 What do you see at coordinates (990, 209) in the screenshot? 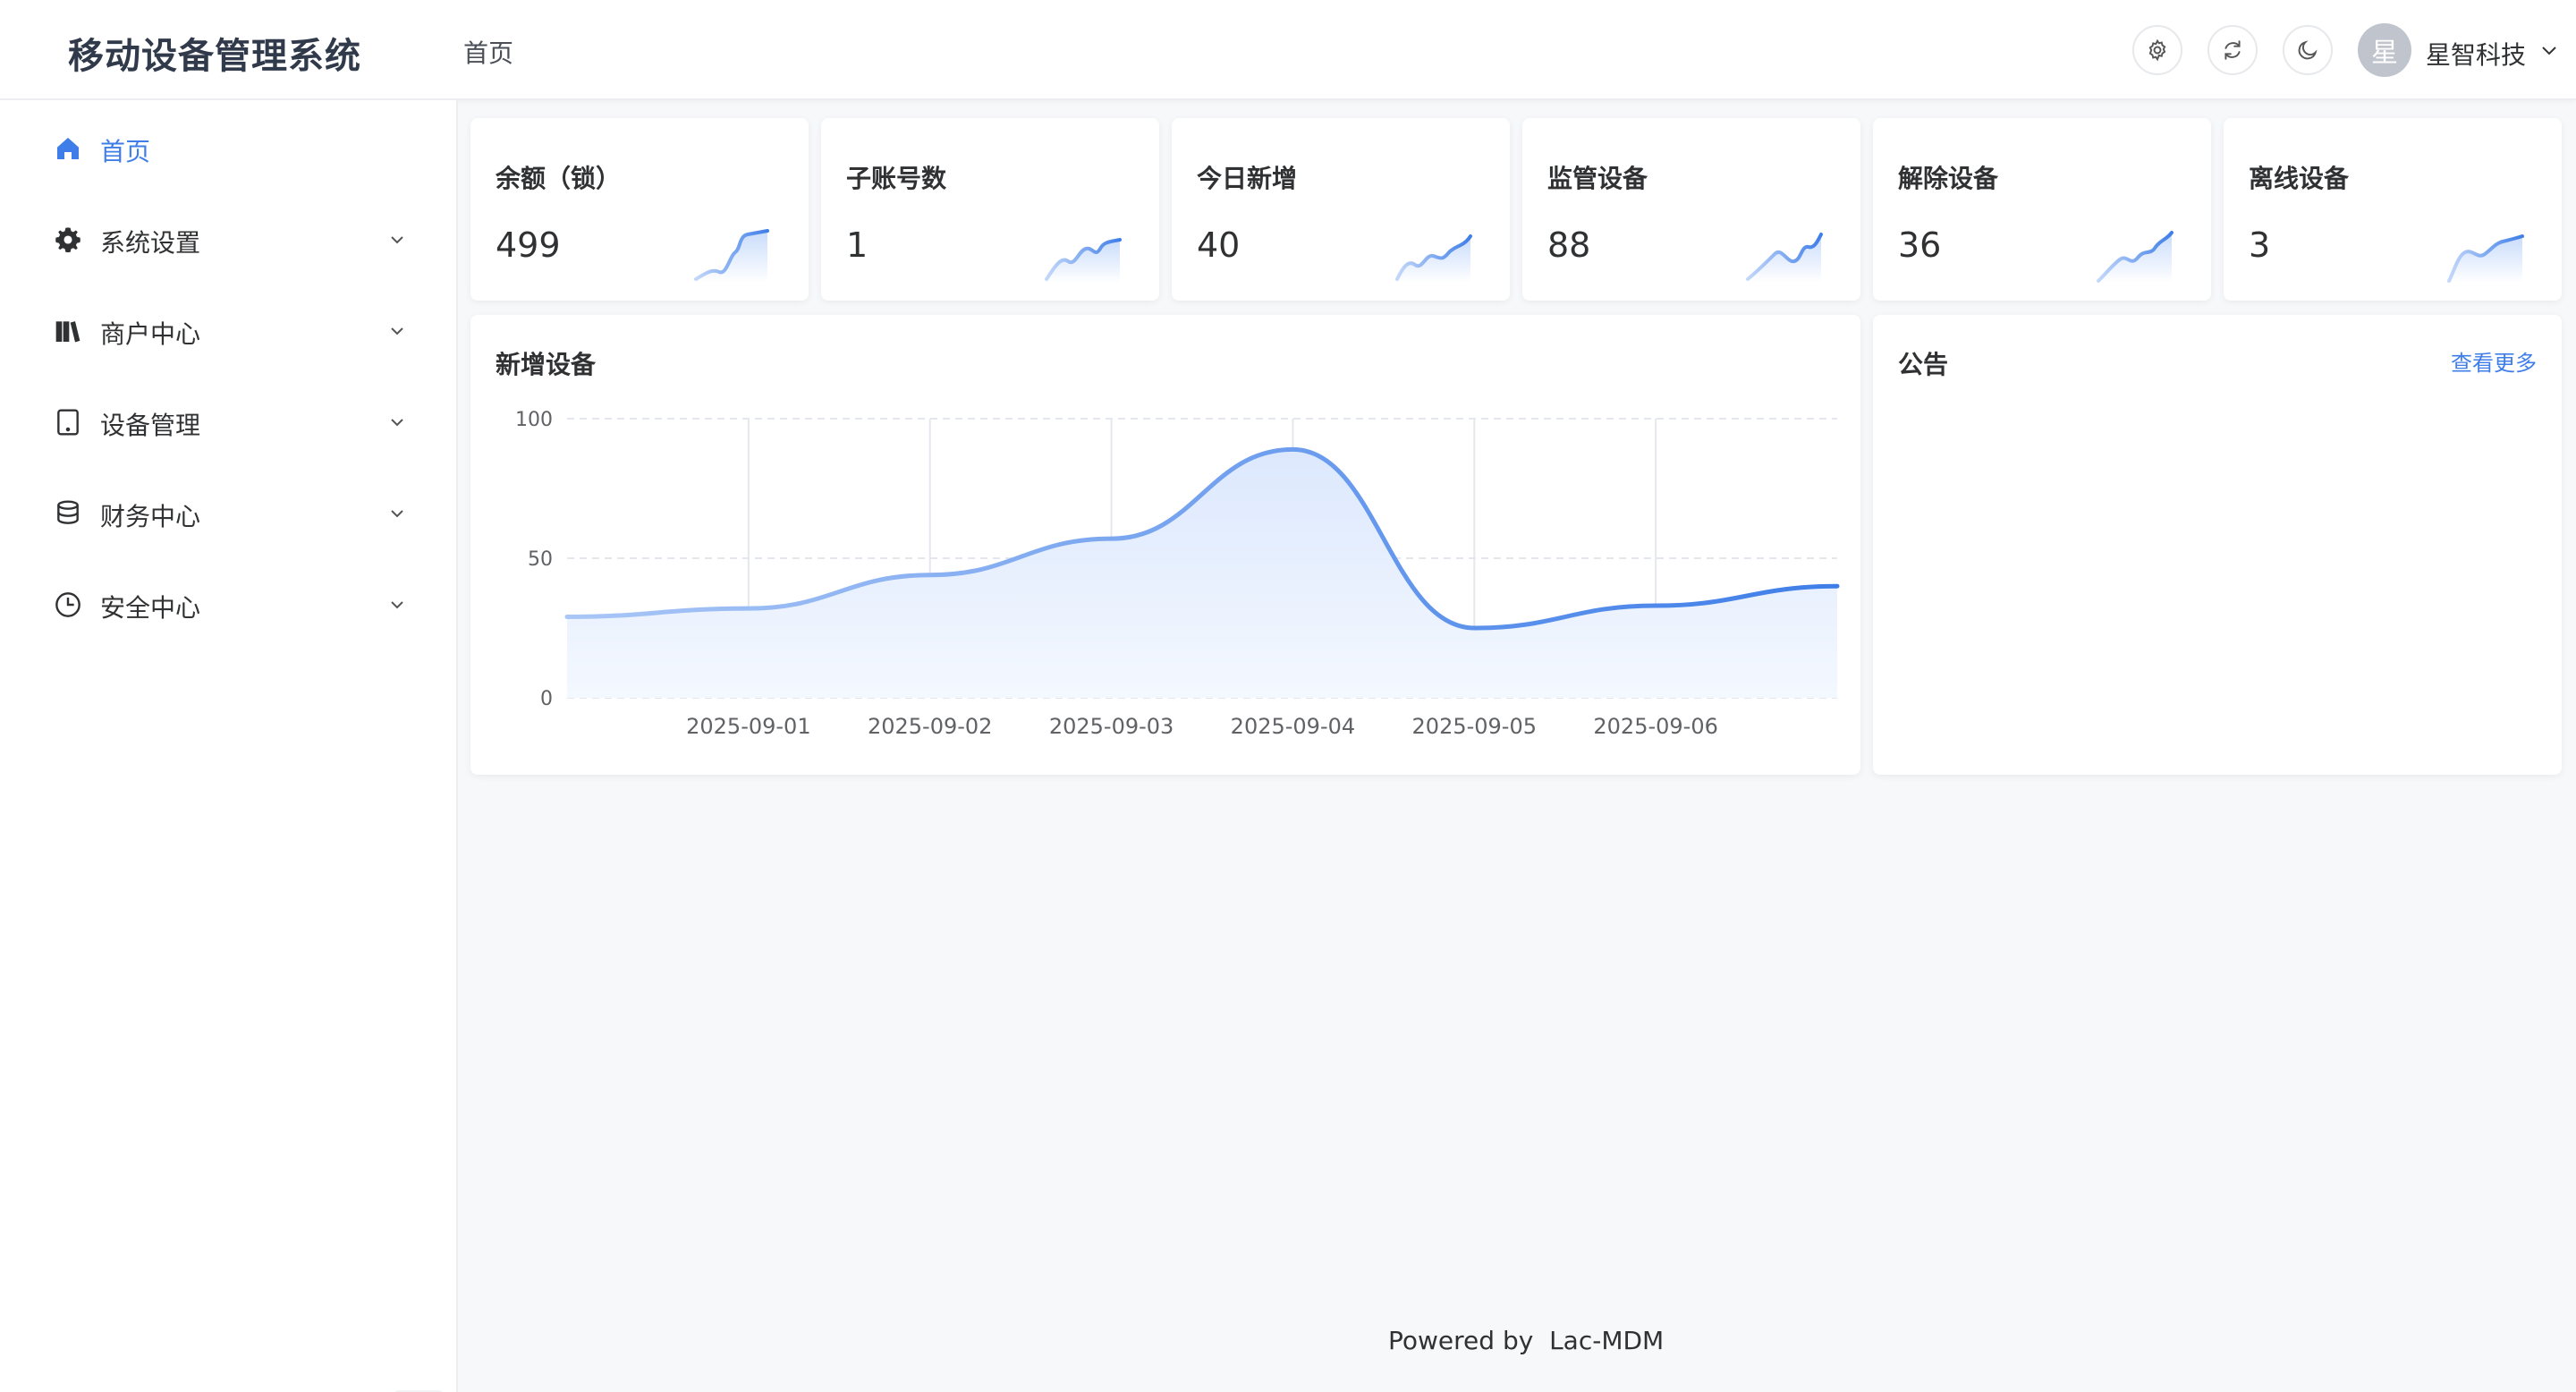
I see `stat-card-sub-accounts: 子账号数 1` at bounding box center [990, 209].